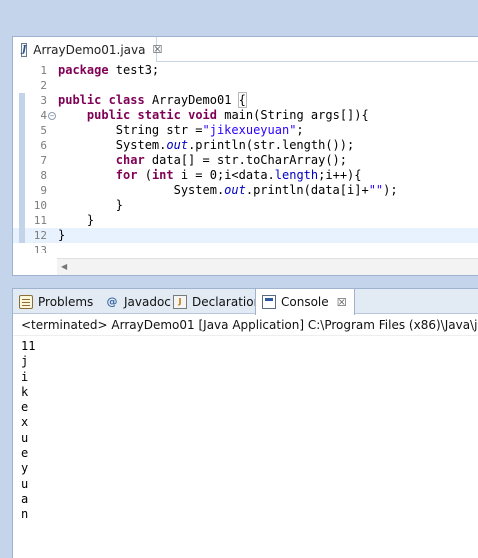 This screenshot has width=478, height=558. I want to click on line-number: 10, so click(40, 205).